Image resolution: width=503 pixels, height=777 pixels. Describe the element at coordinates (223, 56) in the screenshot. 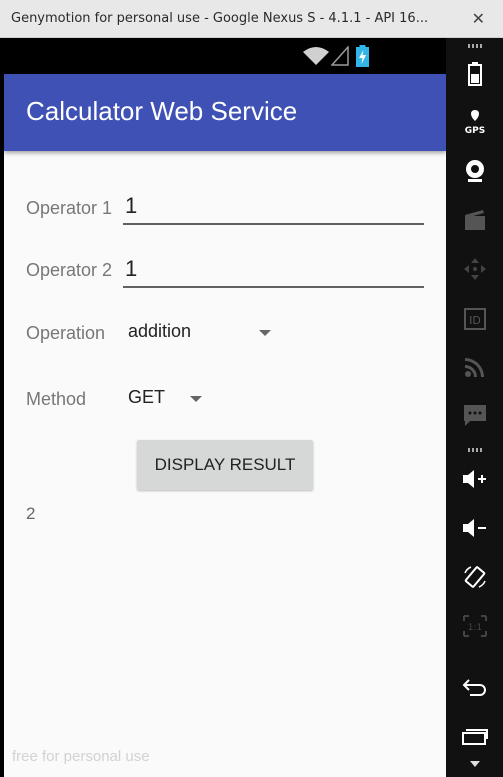

I see `status-bar` at that location.